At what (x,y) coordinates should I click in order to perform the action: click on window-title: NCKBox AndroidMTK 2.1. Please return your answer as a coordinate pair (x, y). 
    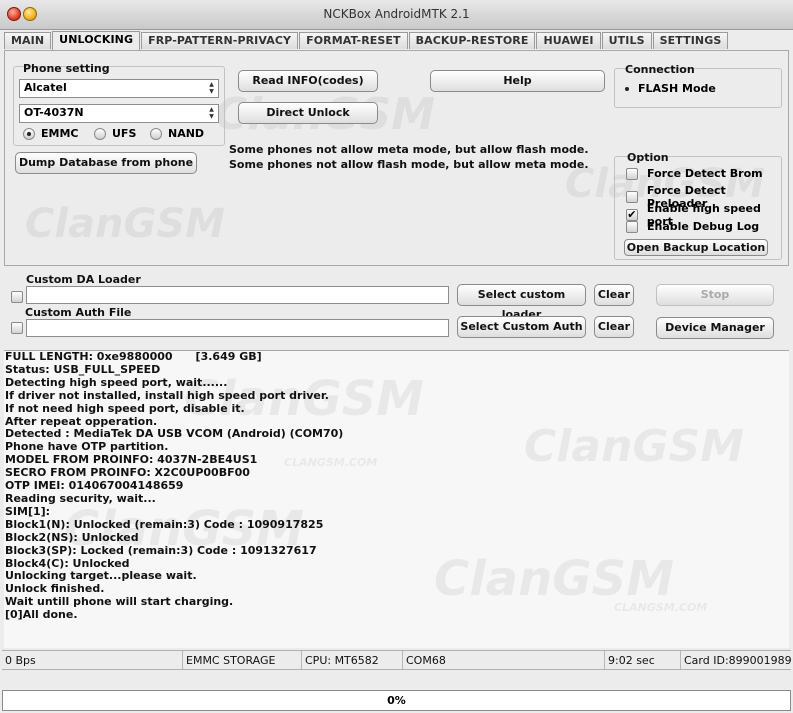
    Looking at the image, I should click on (396, 14).